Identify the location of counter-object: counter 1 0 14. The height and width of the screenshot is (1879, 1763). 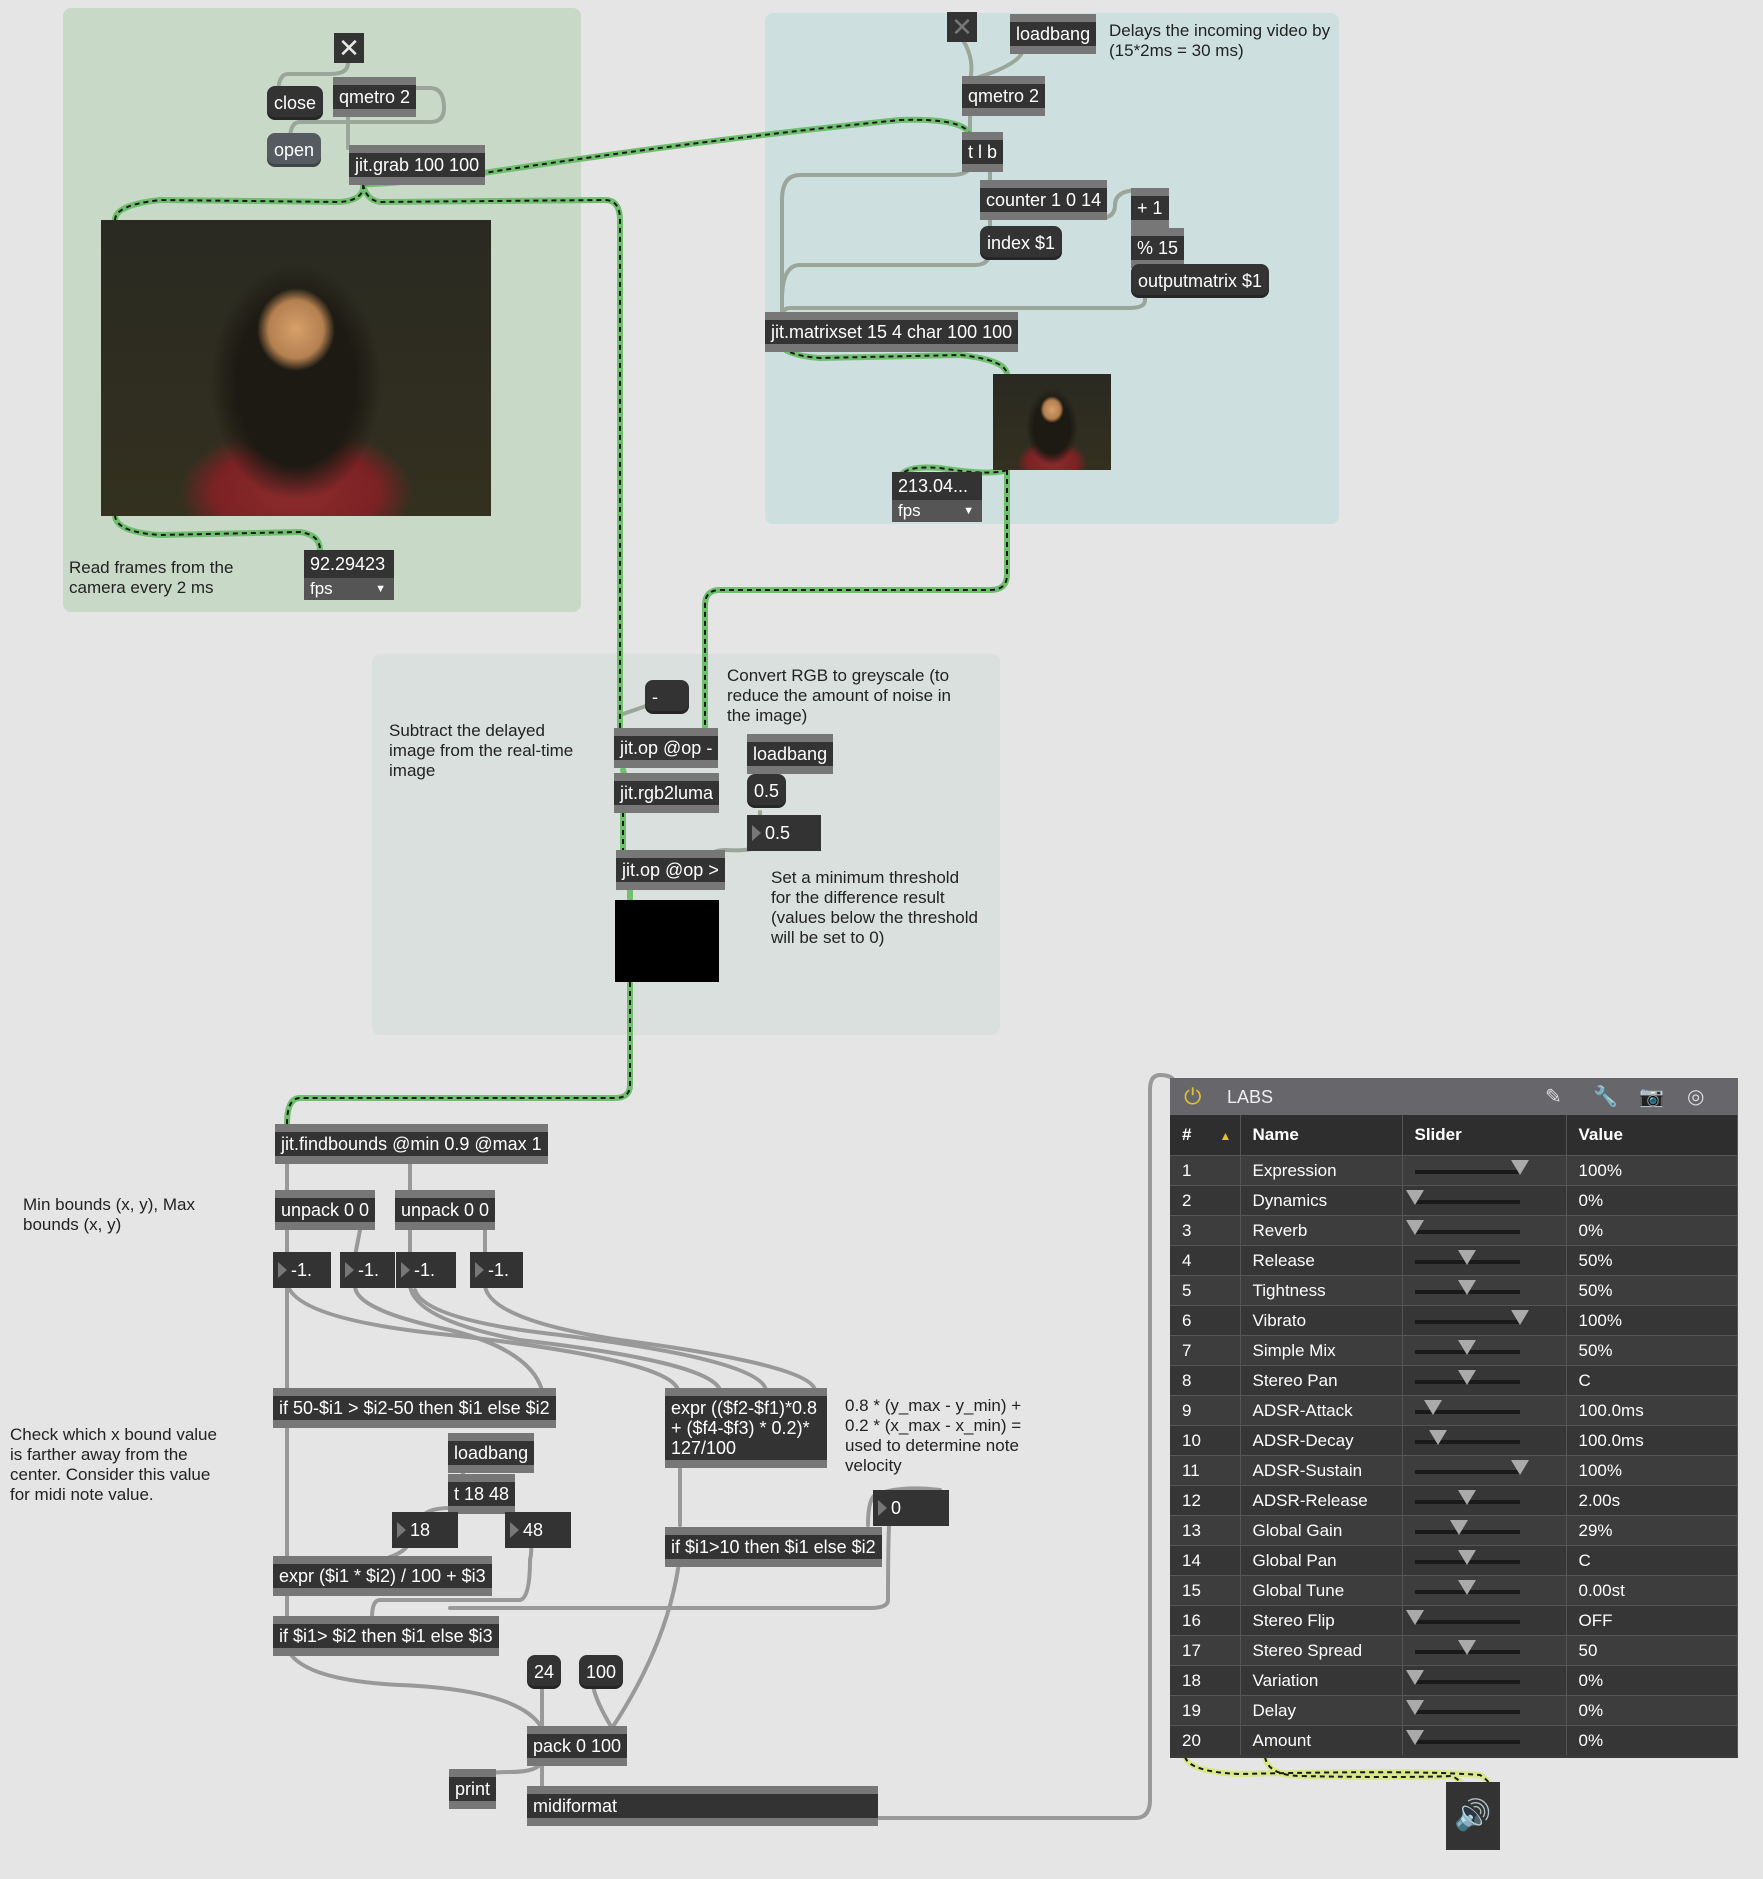
(1044, 200).